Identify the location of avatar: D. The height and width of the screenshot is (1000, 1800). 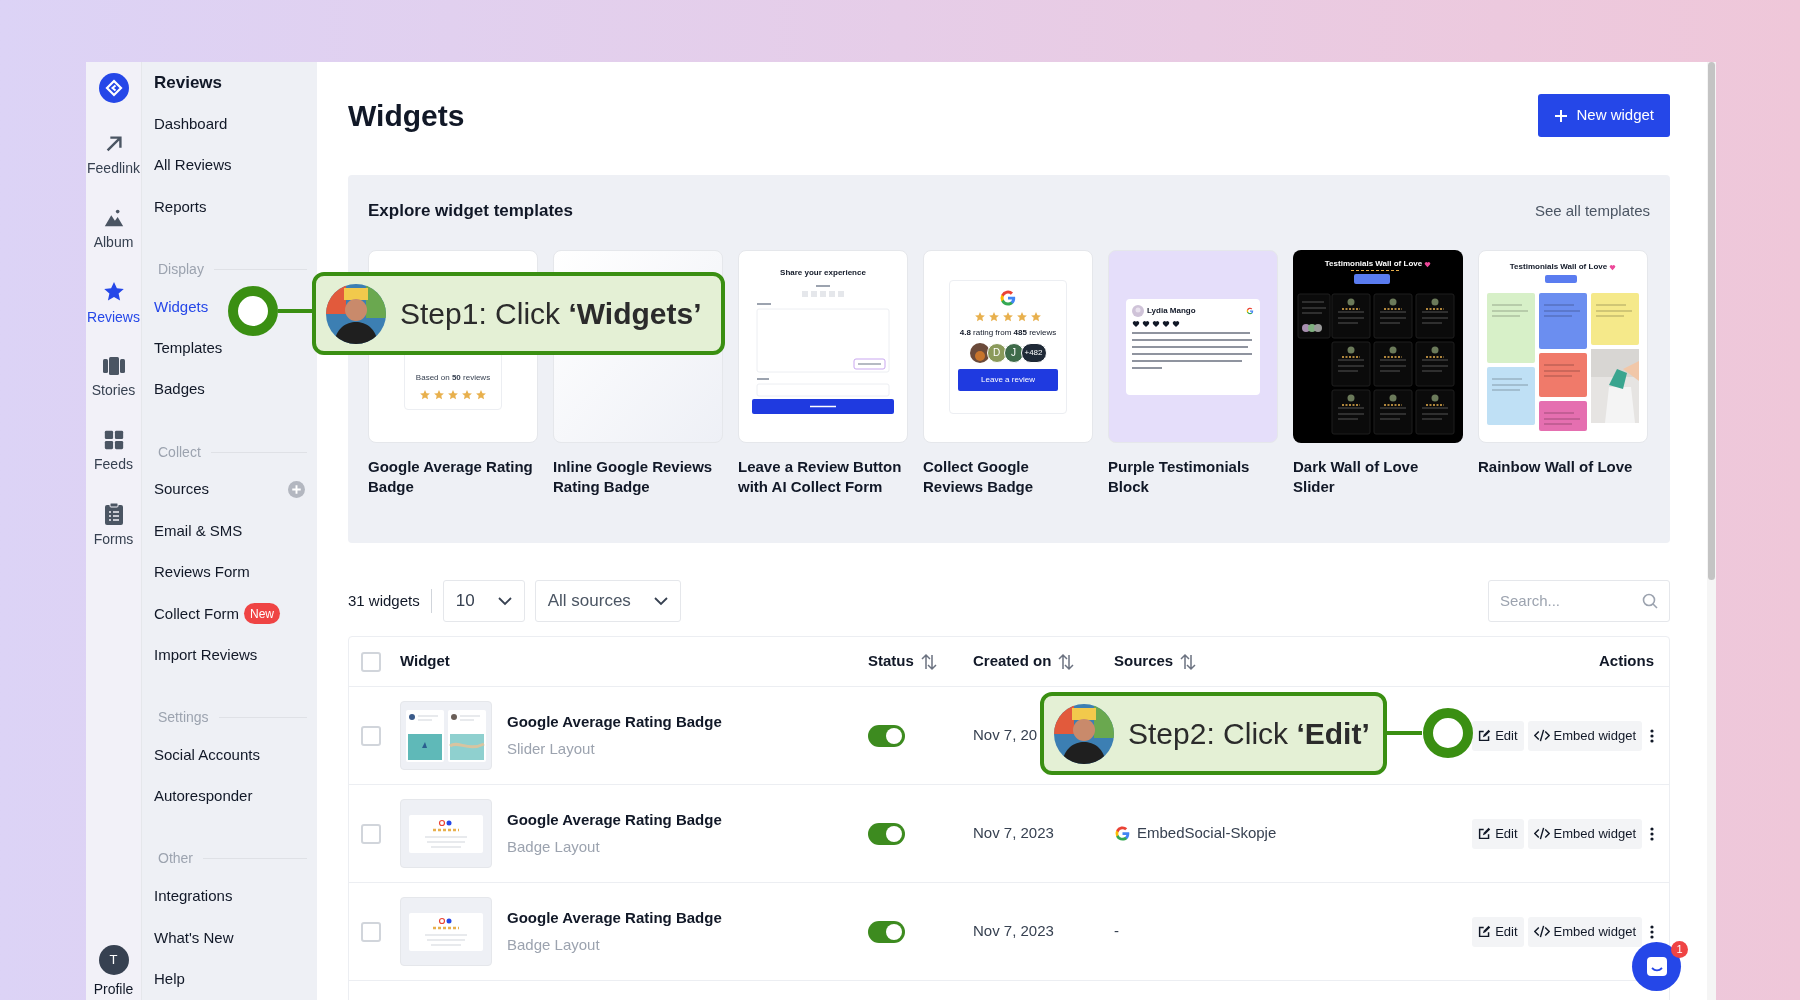
(996, 352).